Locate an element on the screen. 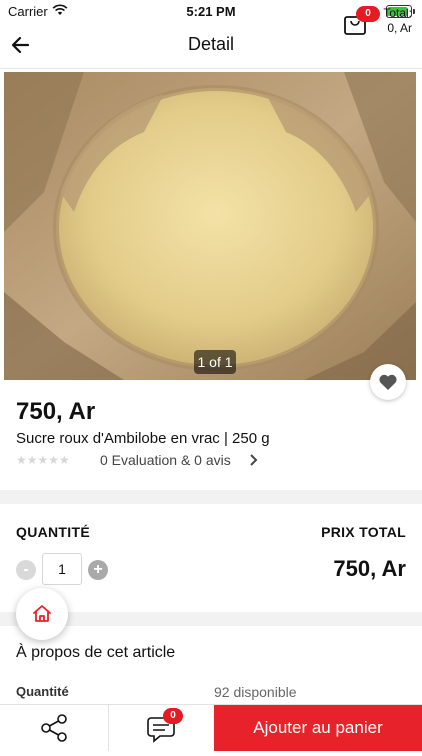 This screenshot has width=422, height=756. cart-total-value: 0, Ar is located at coordinates (399, 28).